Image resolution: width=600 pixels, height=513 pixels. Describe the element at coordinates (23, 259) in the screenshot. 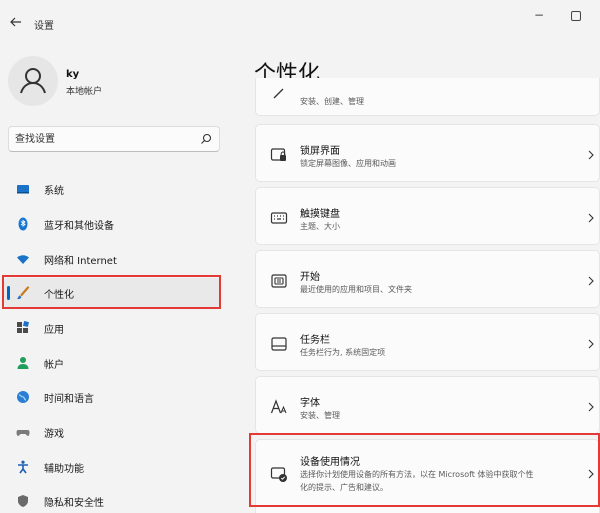

I see `wifi-icon` at that location.